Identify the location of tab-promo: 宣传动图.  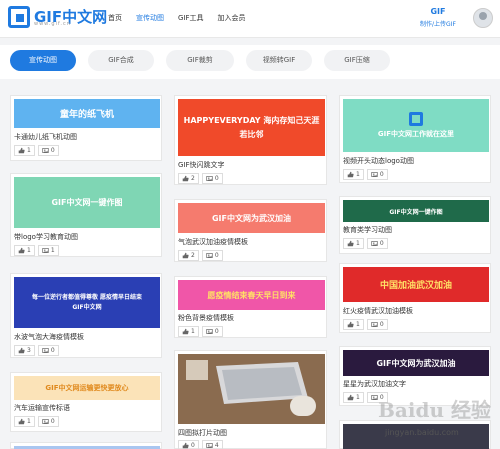
(43, 60).